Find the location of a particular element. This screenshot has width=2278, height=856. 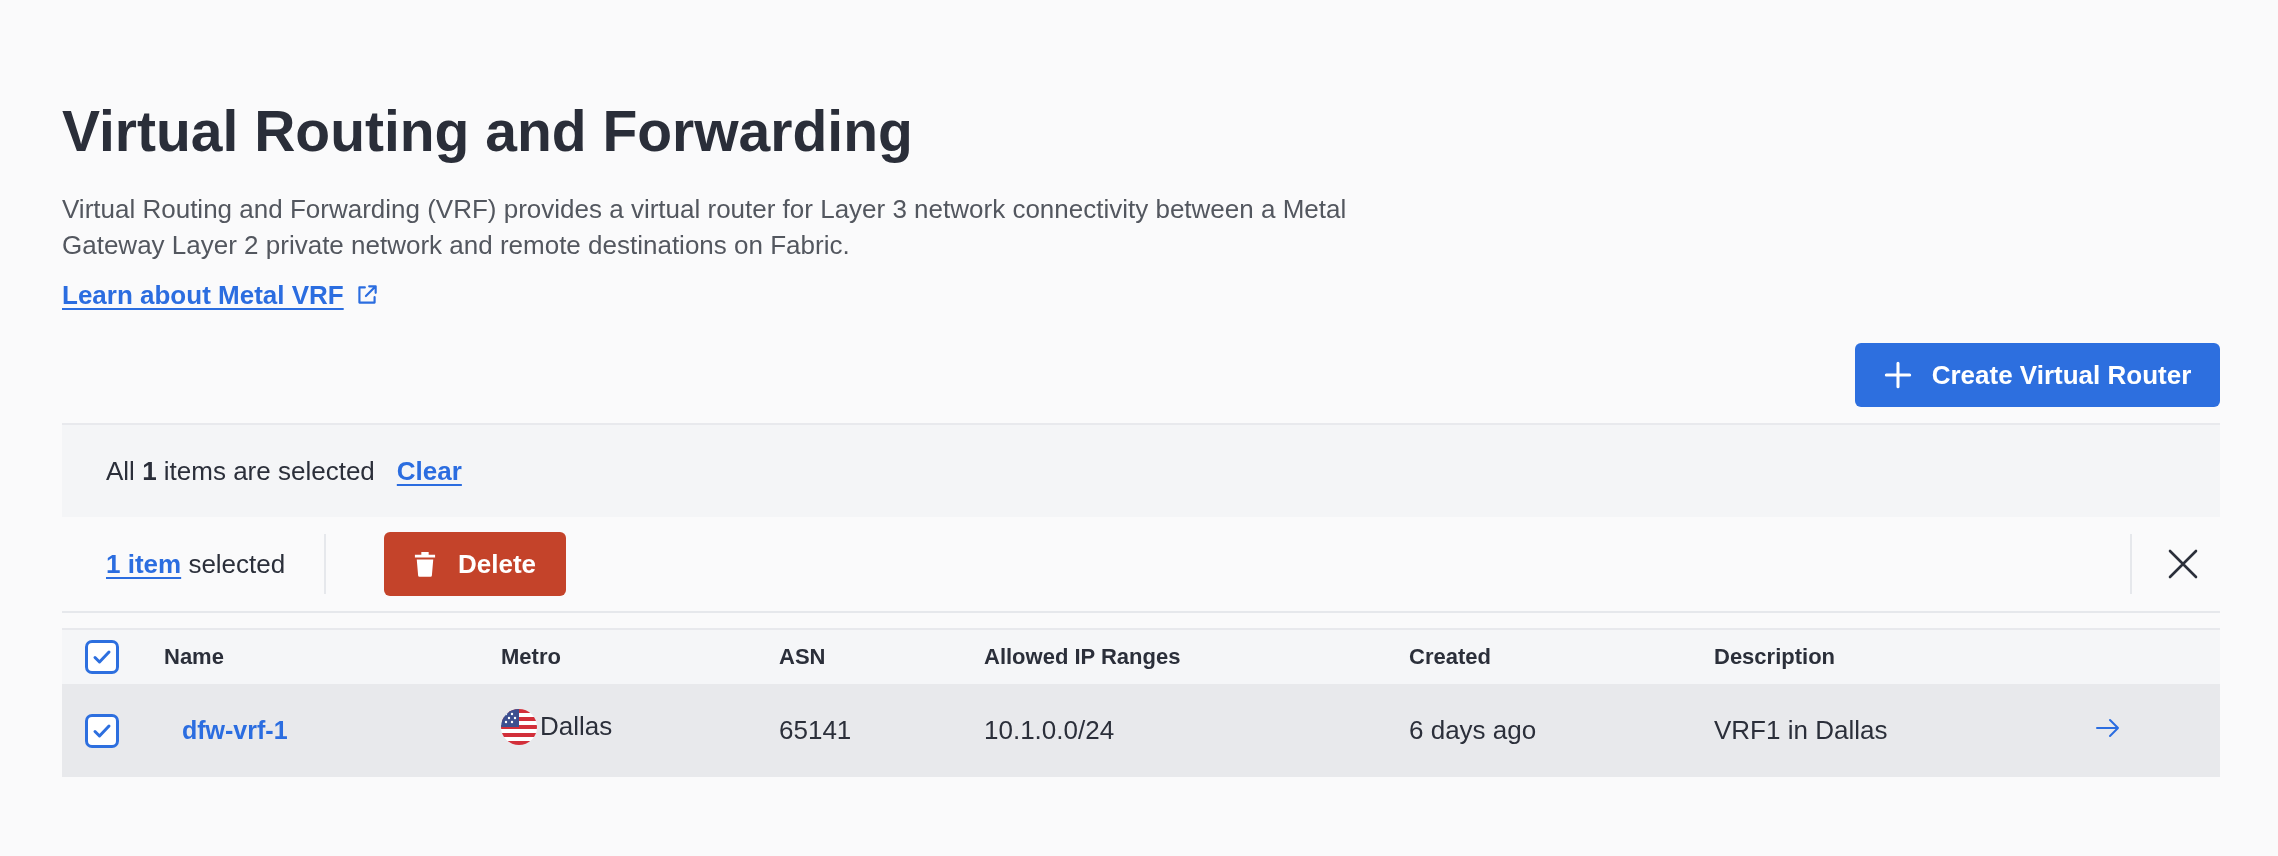

page-title: Virtual Routing and Forwarding is located at coordinates (487, 131).